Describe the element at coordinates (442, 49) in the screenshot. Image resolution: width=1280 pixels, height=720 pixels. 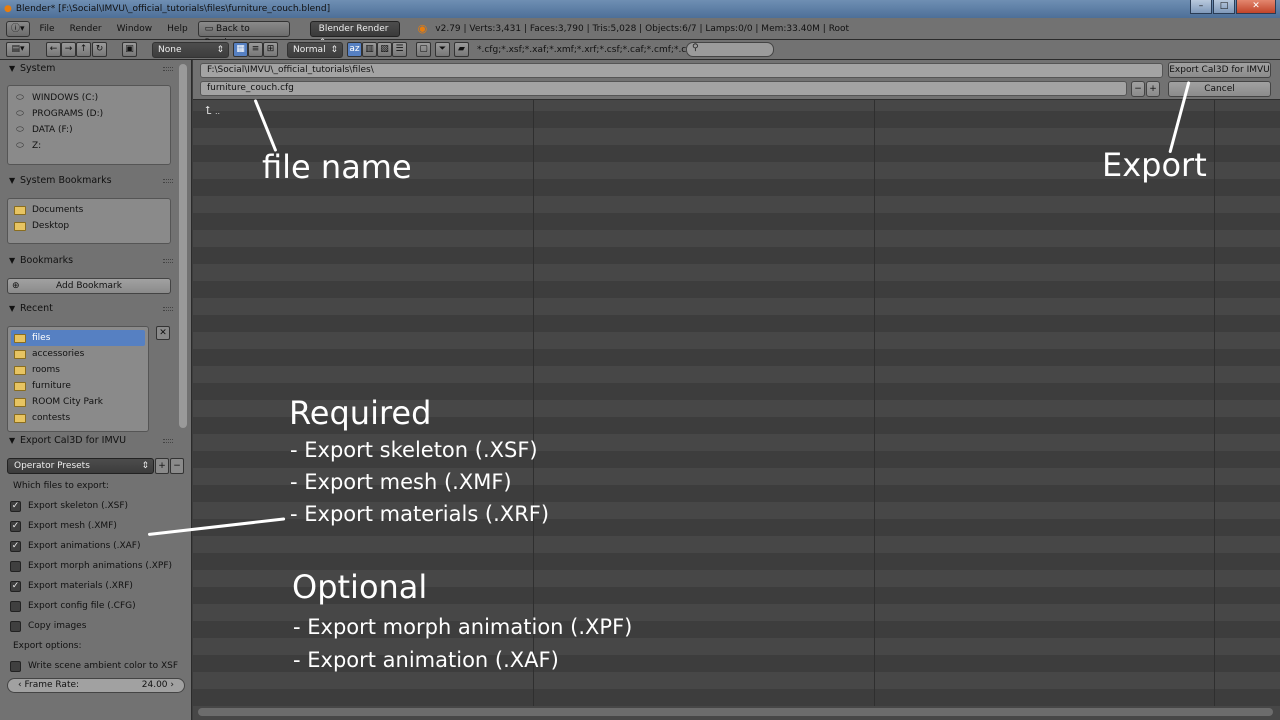
I see `filter-funnel-icon: ⏷` at that location.